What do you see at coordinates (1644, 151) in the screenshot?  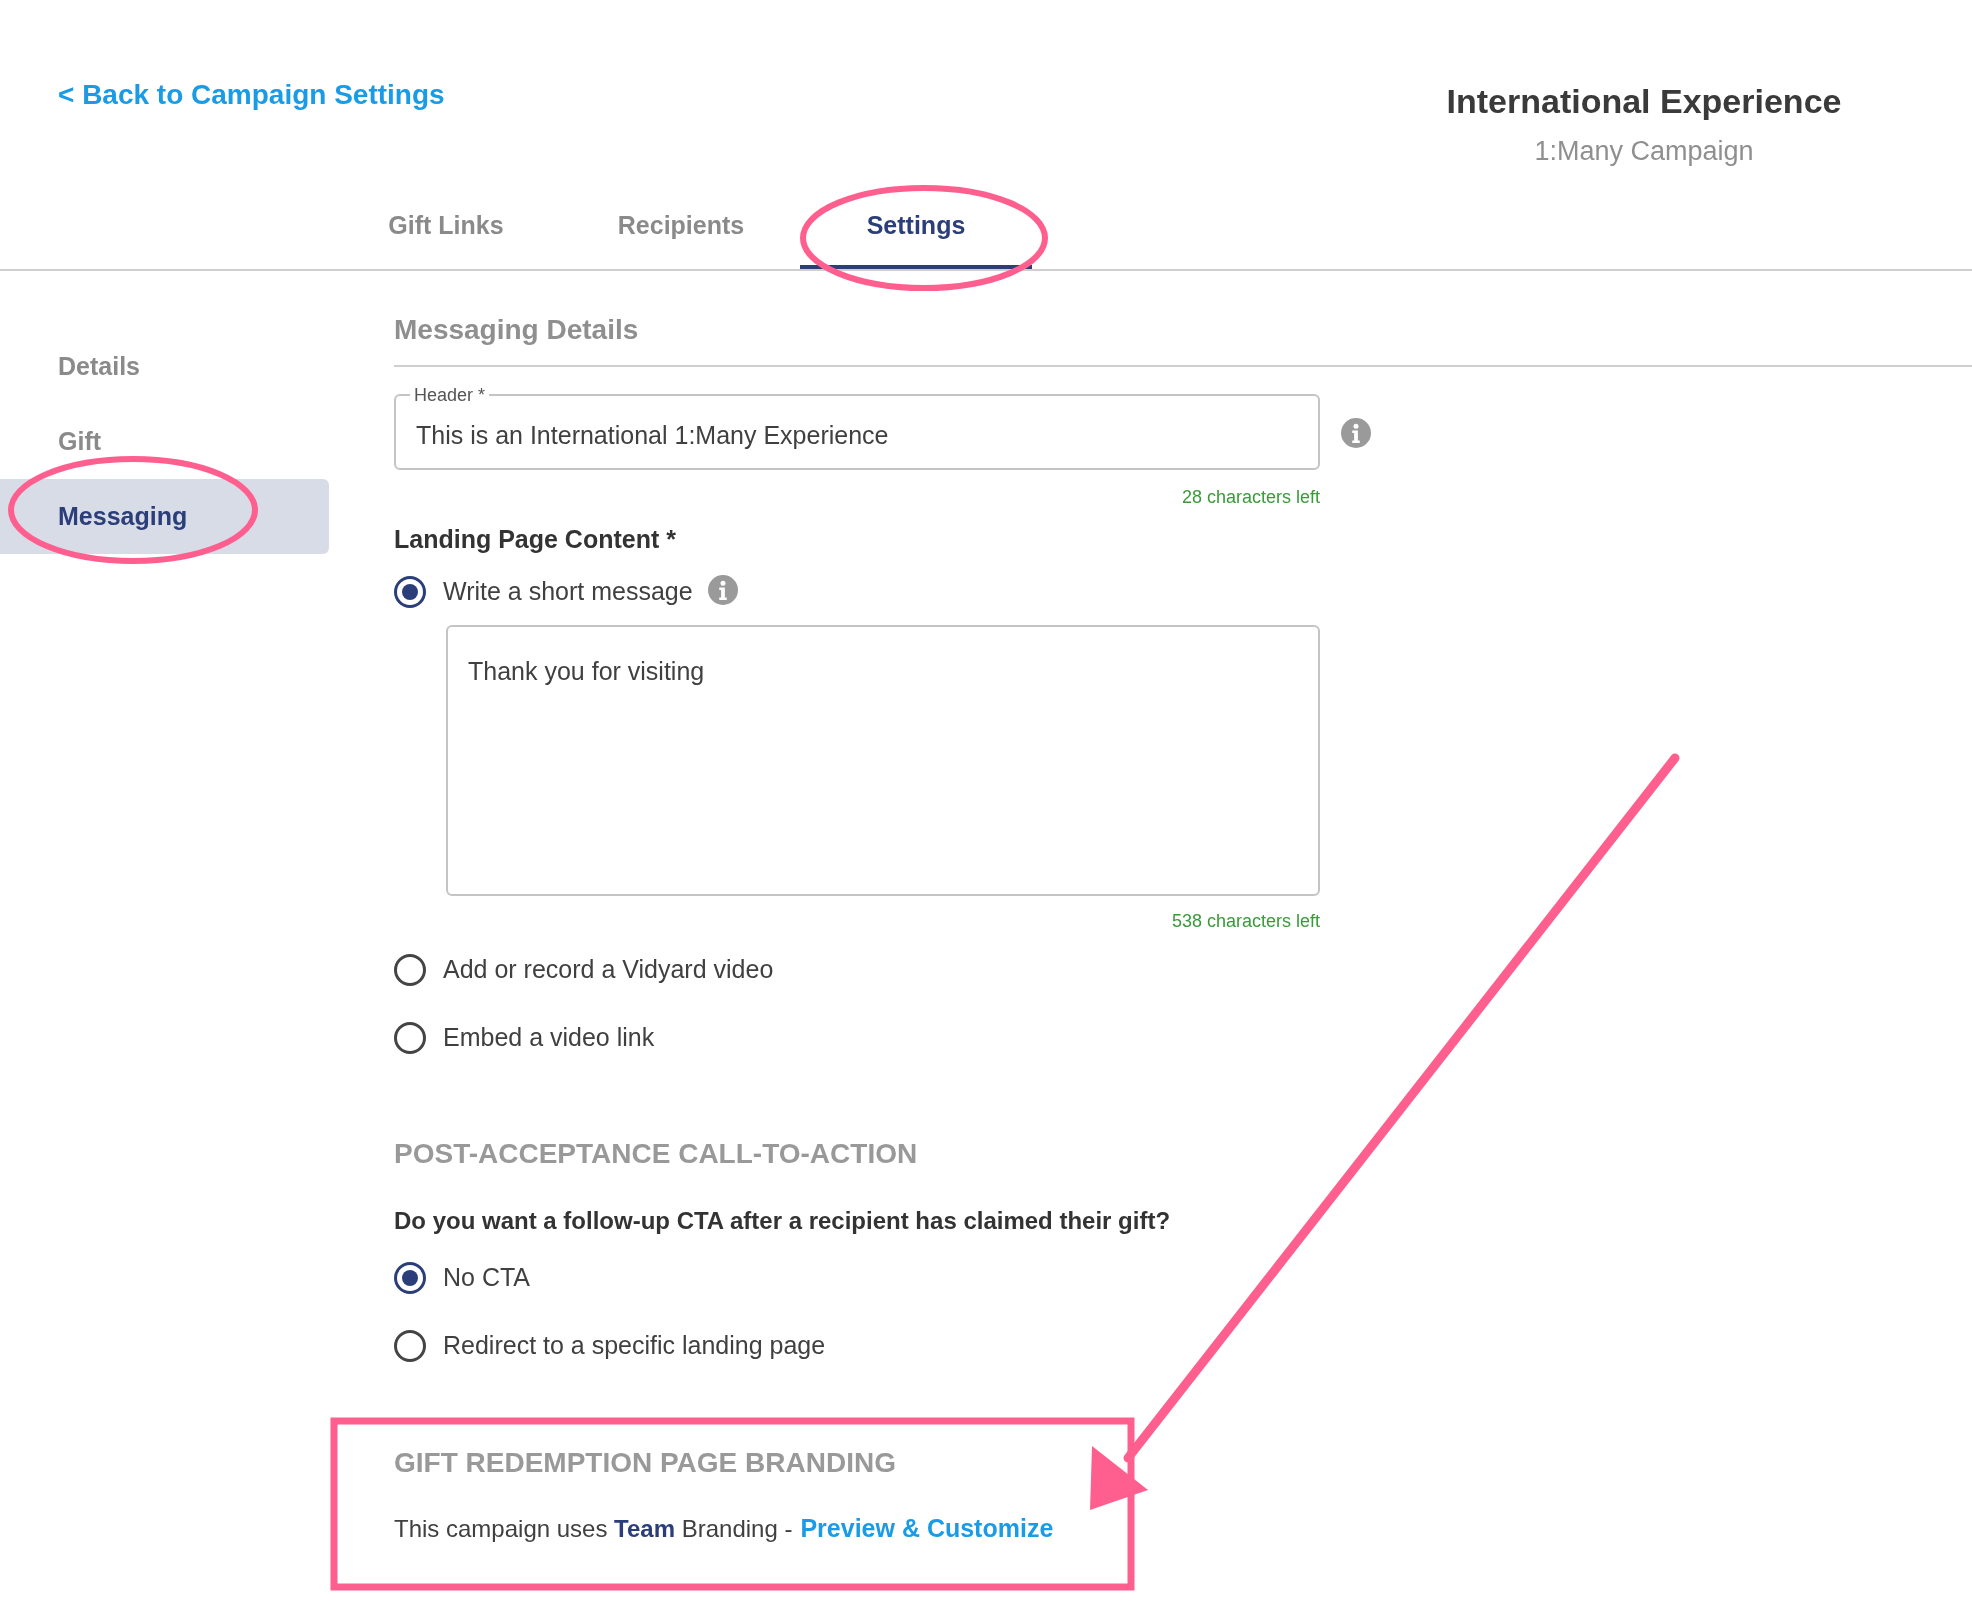 I see `campaign-subtitle: 1:Many Campaign` at bounding box center [1644, 151].